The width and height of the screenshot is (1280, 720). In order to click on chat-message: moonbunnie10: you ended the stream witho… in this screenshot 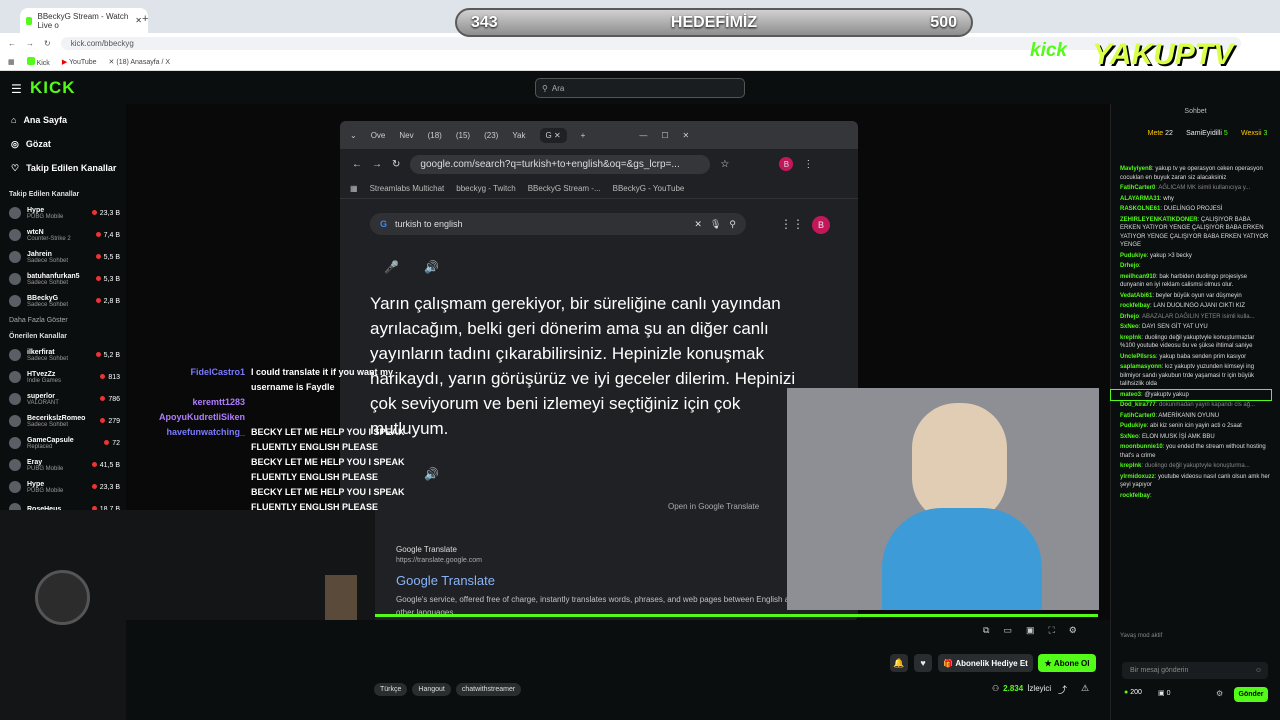, I will do `click(1191, 451)`.